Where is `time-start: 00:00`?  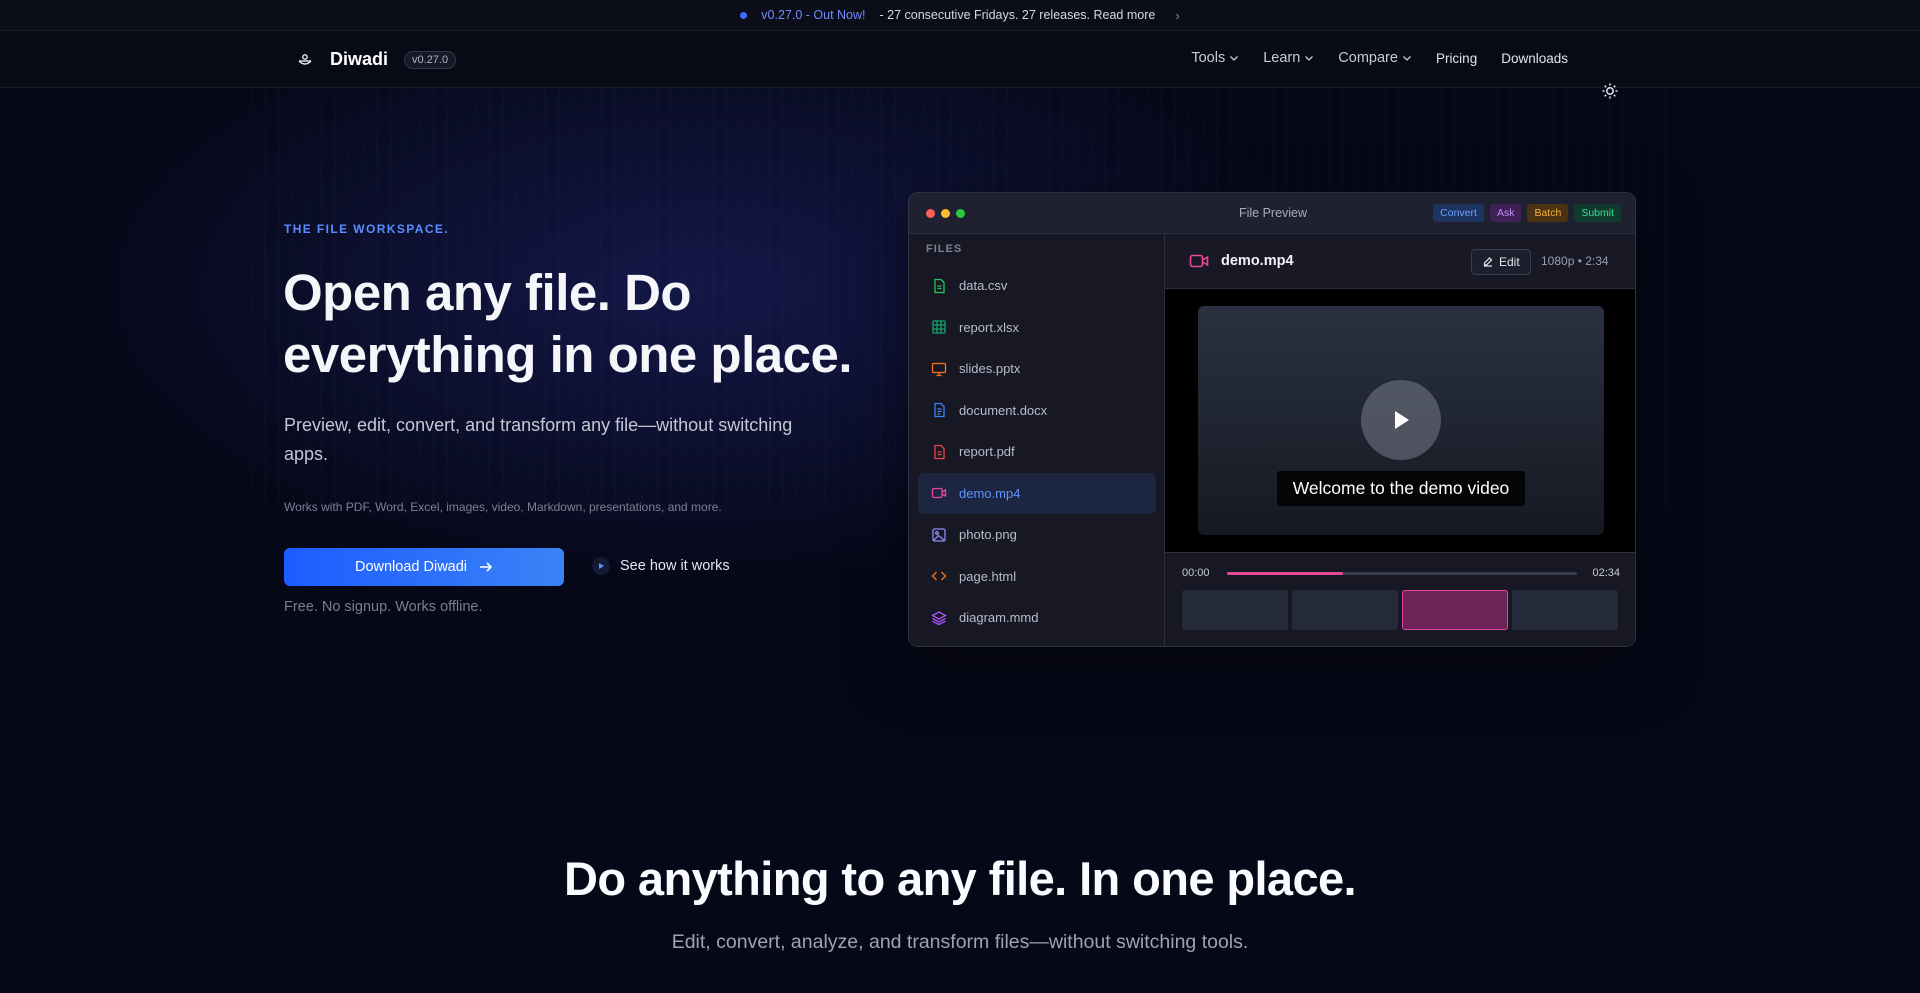
time-start: 00:00 is located at coordinates (1196, 573).